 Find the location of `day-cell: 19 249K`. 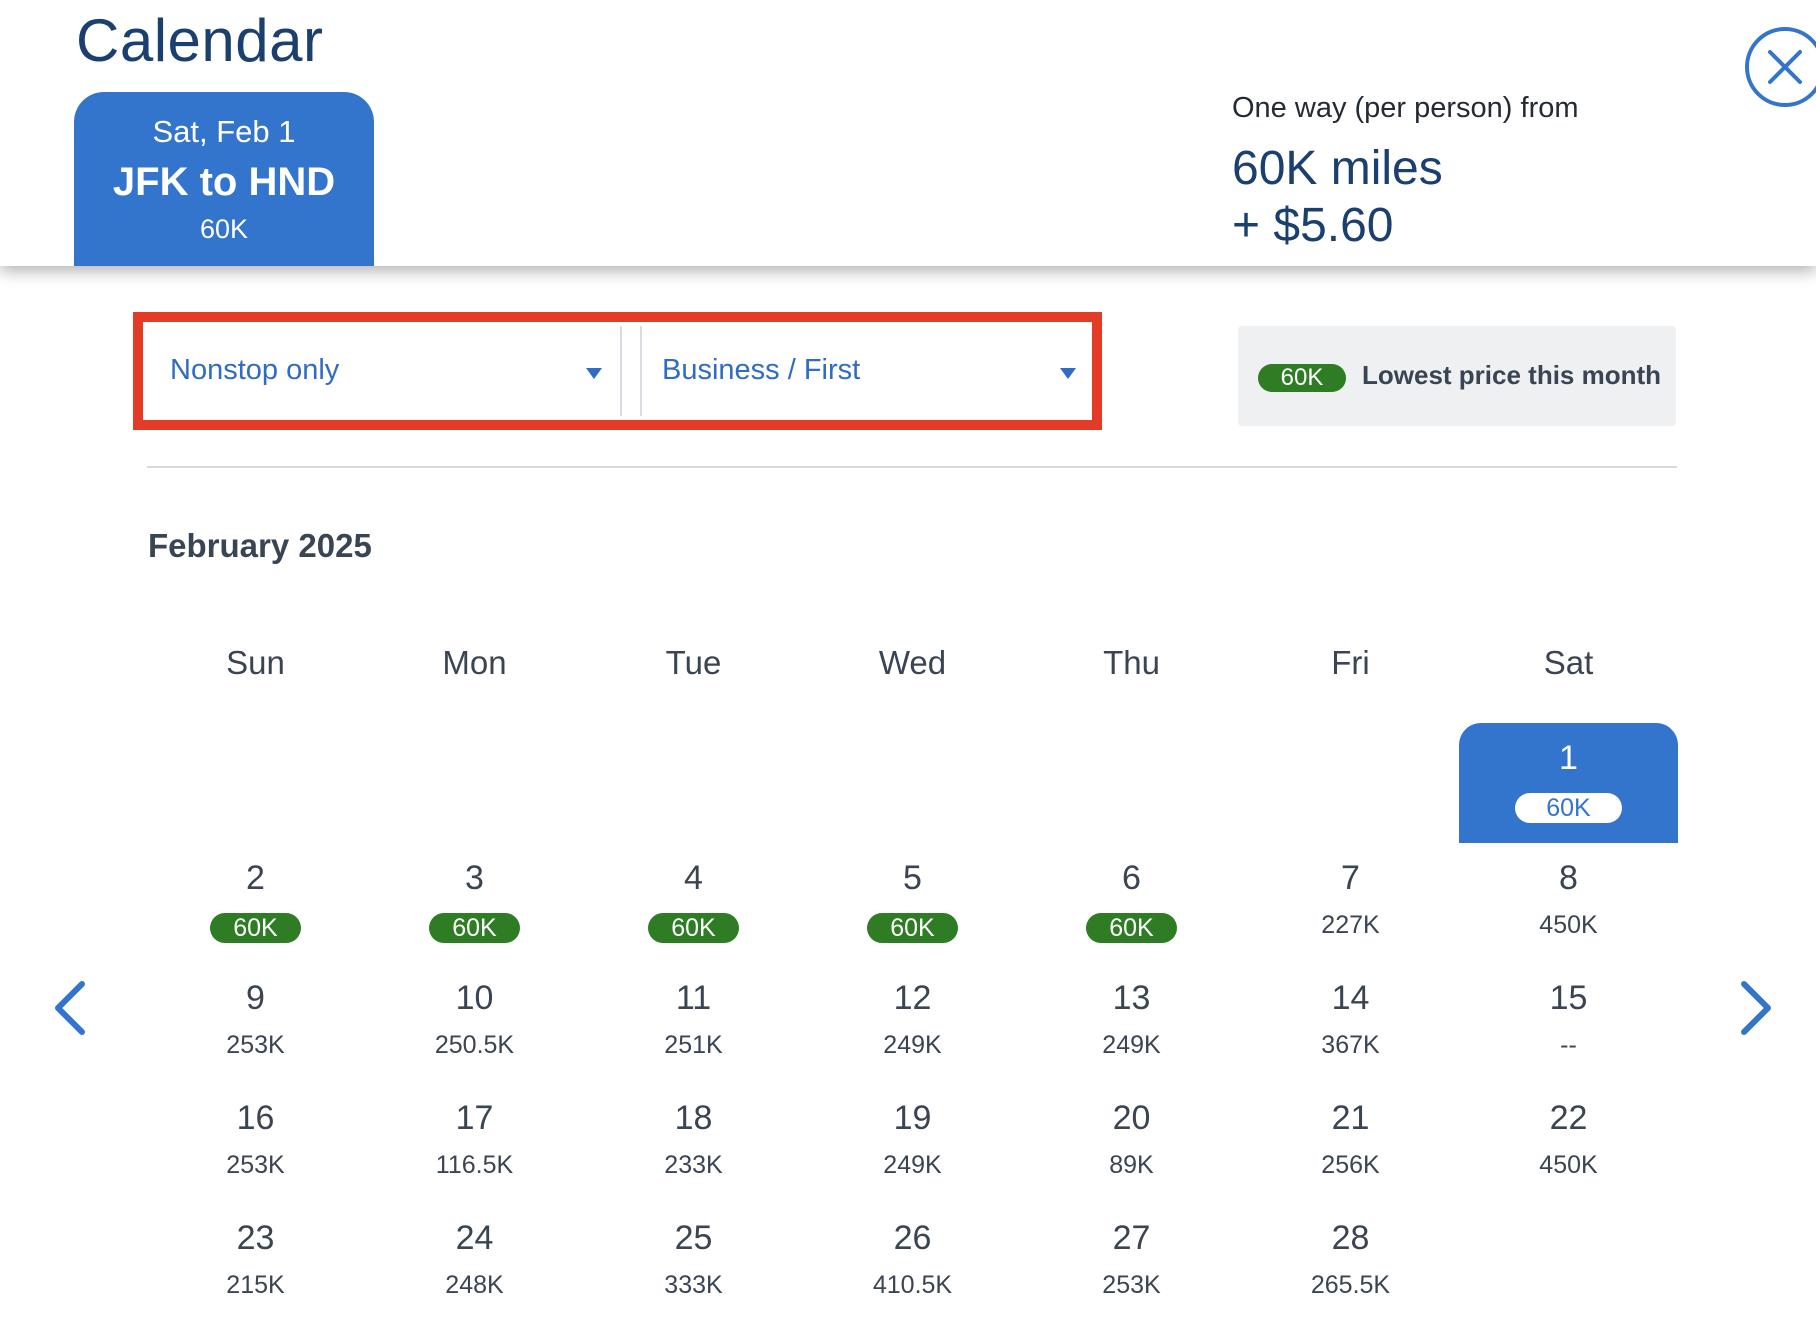

day-cell: 19 249K is located at coordinates (912, 1143).